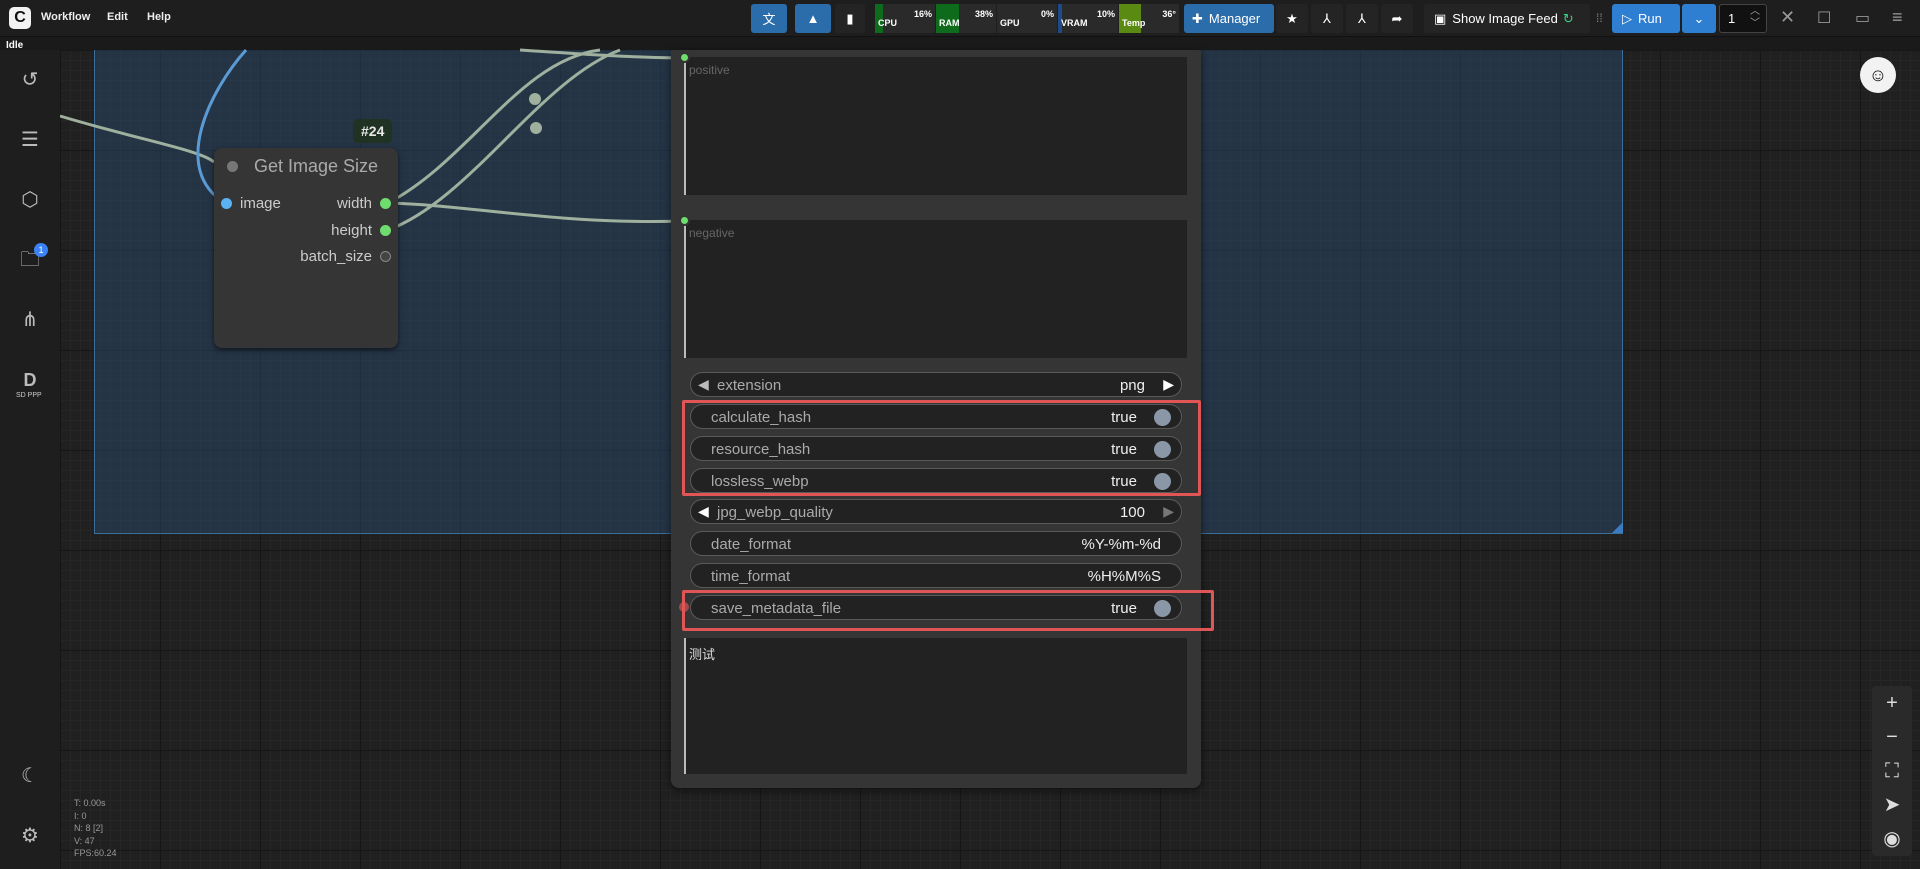  What do you see at coordinates (1132, 385) in the screenshot?
I see `widget-value: png` at bounding box center [1132, 385].